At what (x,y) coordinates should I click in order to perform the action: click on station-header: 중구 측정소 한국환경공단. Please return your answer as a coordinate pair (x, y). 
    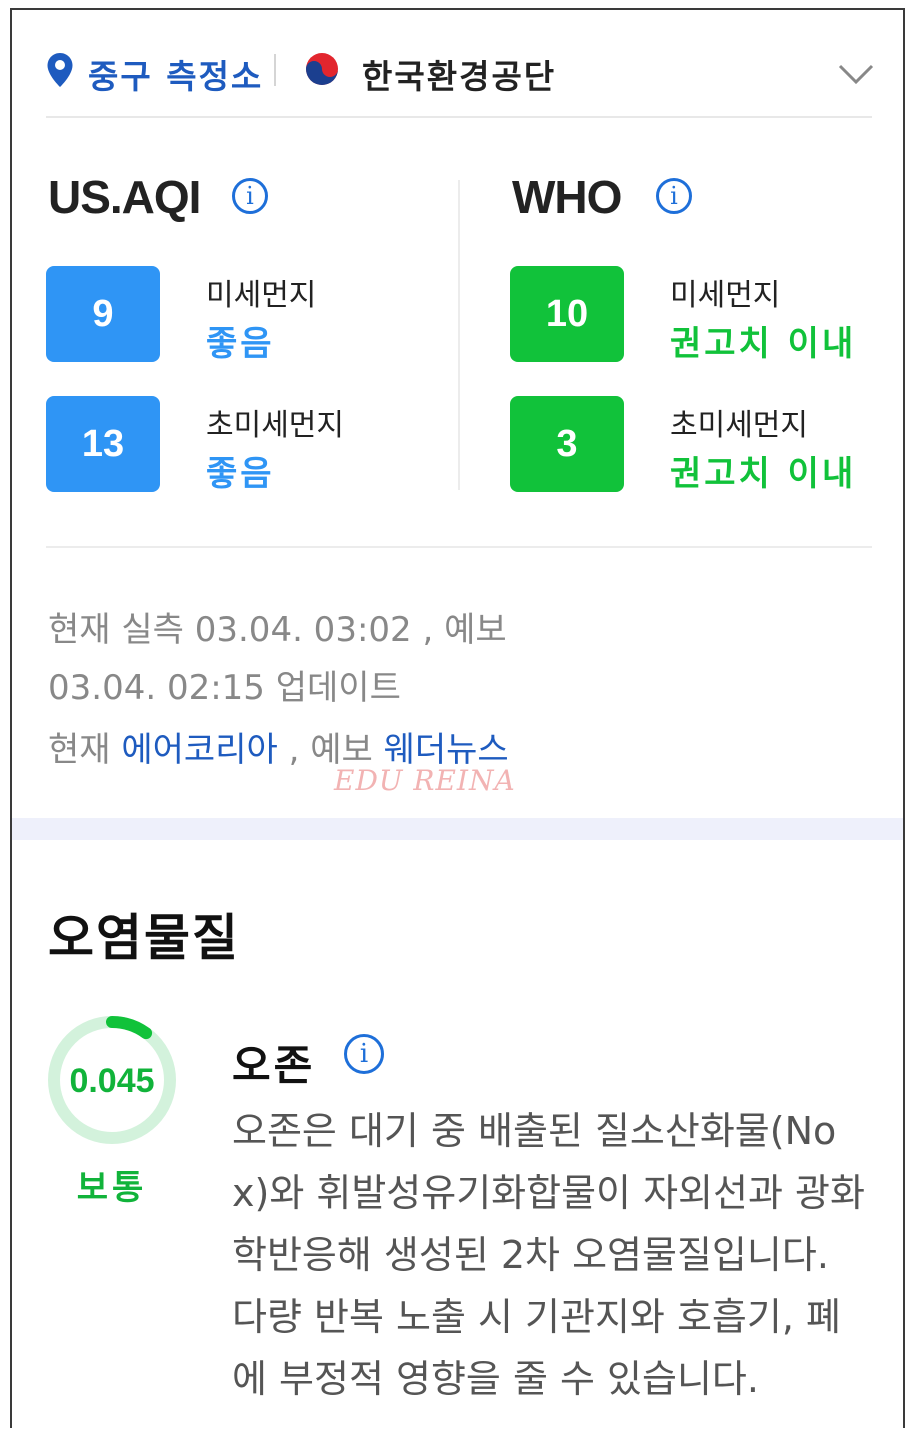
    Looking at the image, I should click on (461, 74).